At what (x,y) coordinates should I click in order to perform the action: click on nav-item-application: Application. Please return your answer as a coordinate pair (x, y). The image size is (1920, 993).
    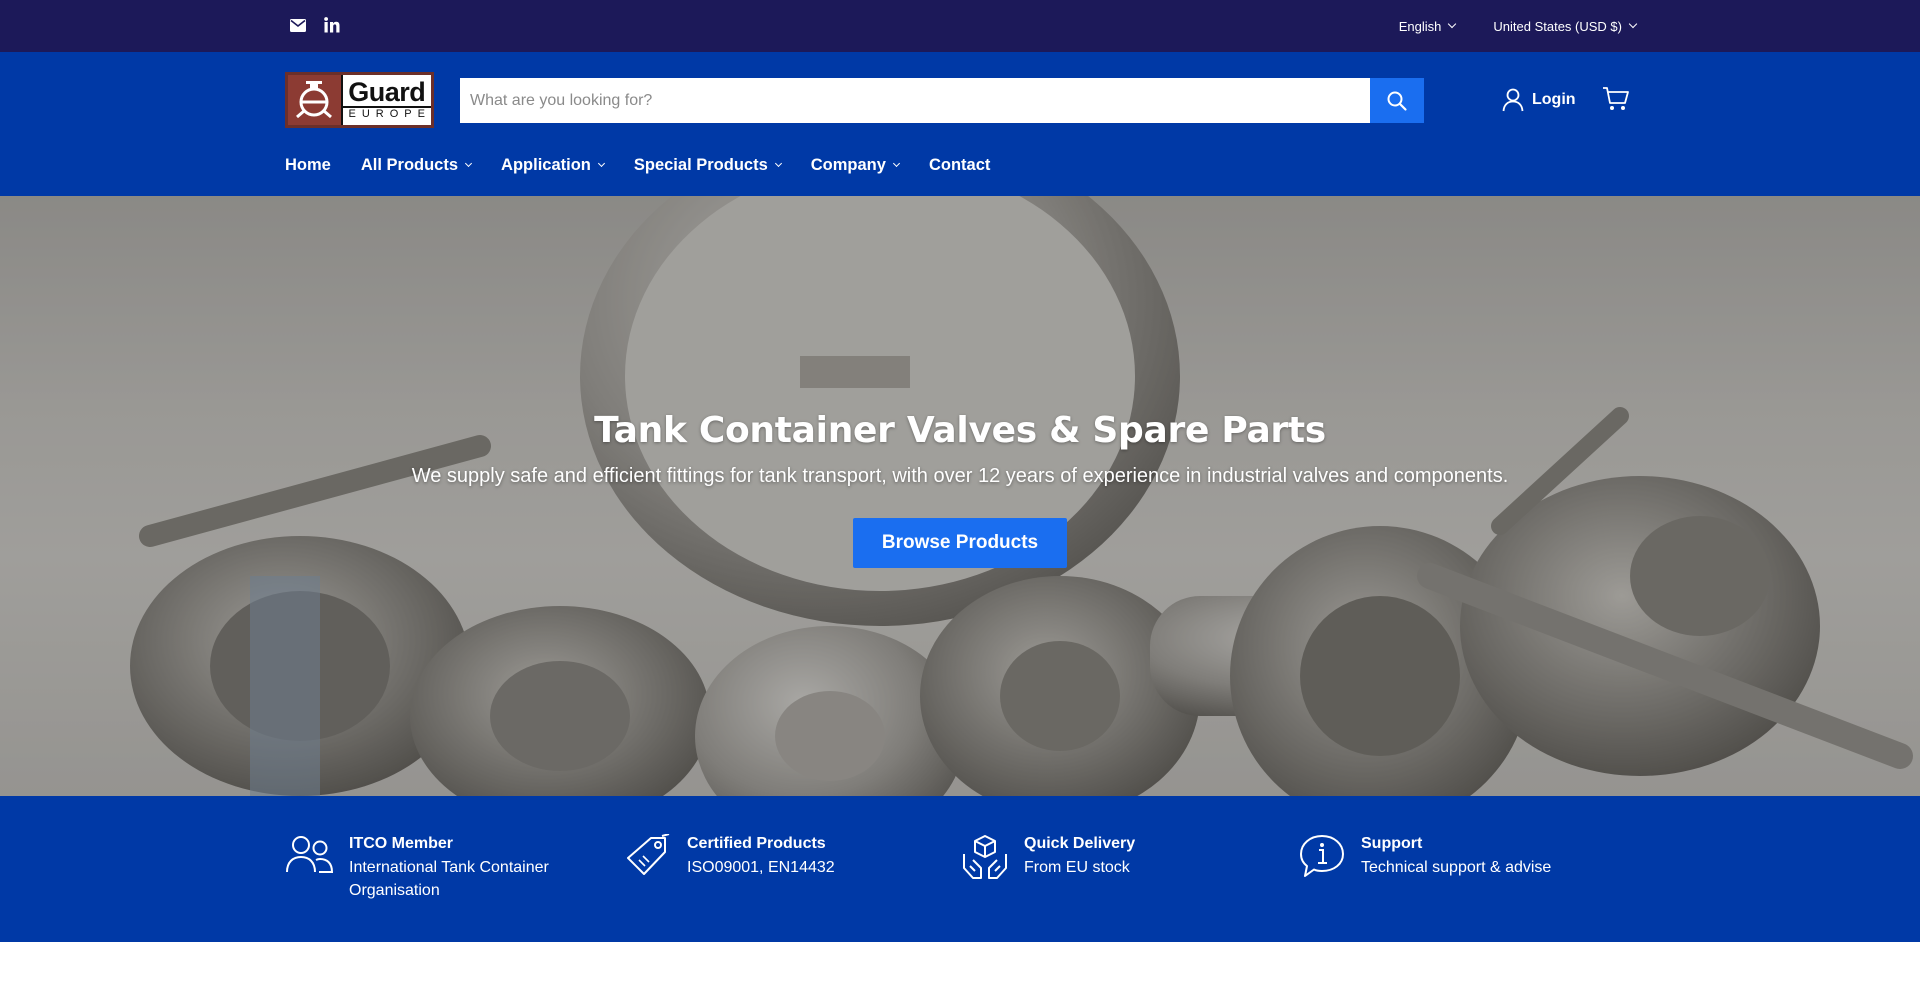
    Looking at the image, I should click on (553, 165).